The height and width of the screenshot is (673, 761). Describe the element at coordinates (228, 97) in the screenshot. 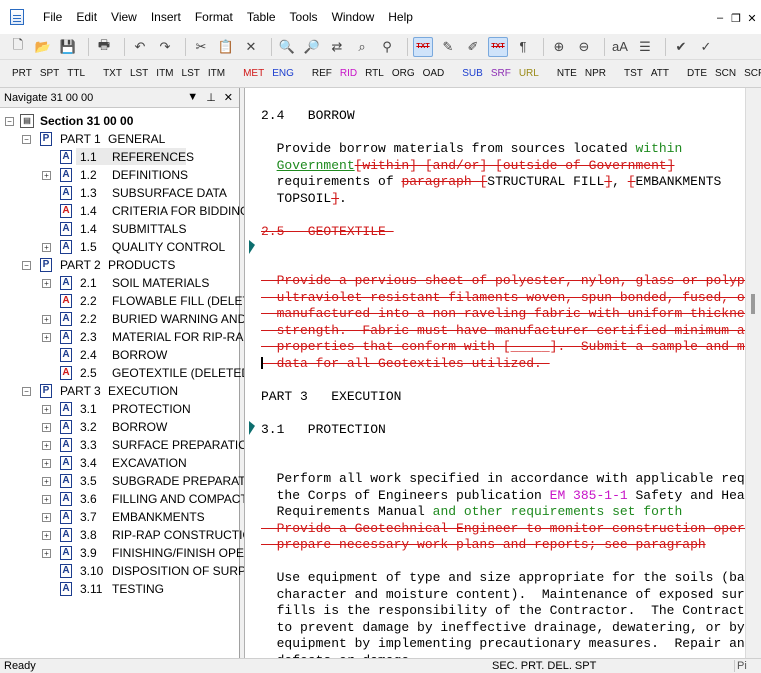

I see `close-pane-icon: ✕` at that location.